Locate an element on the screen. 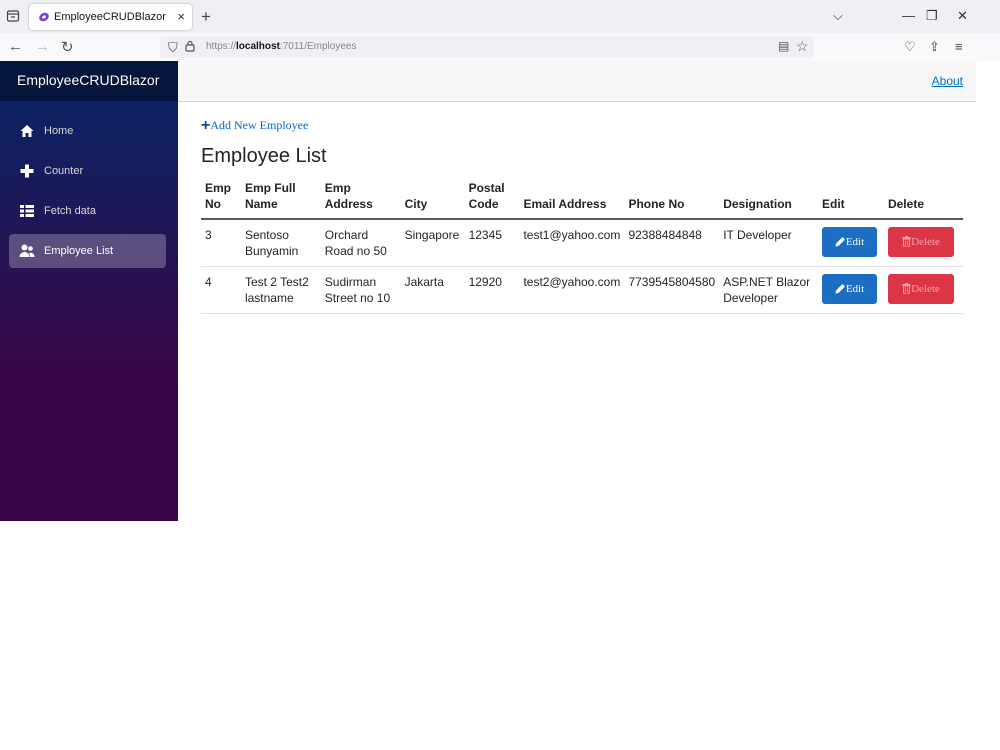  top-row: About is located at coordinates (577, 81).